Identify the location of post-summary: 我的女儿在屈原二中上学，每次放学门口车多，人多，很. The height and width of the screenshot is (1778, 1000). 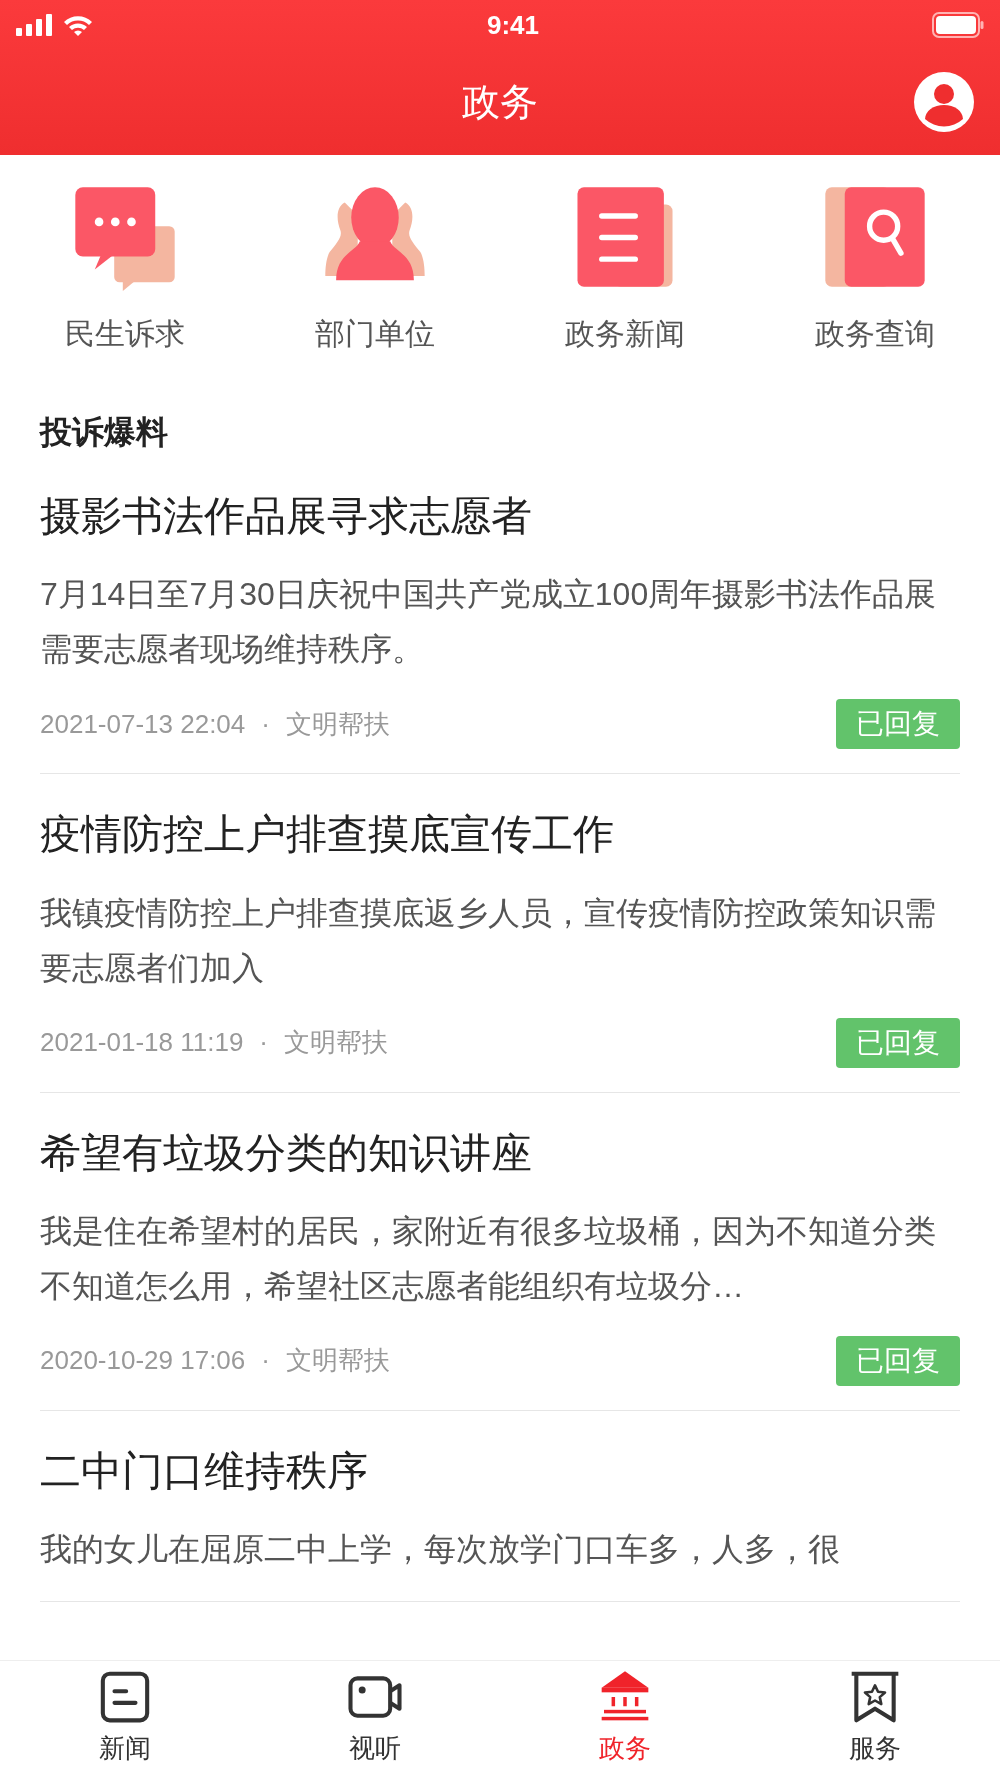
(440, 1550).